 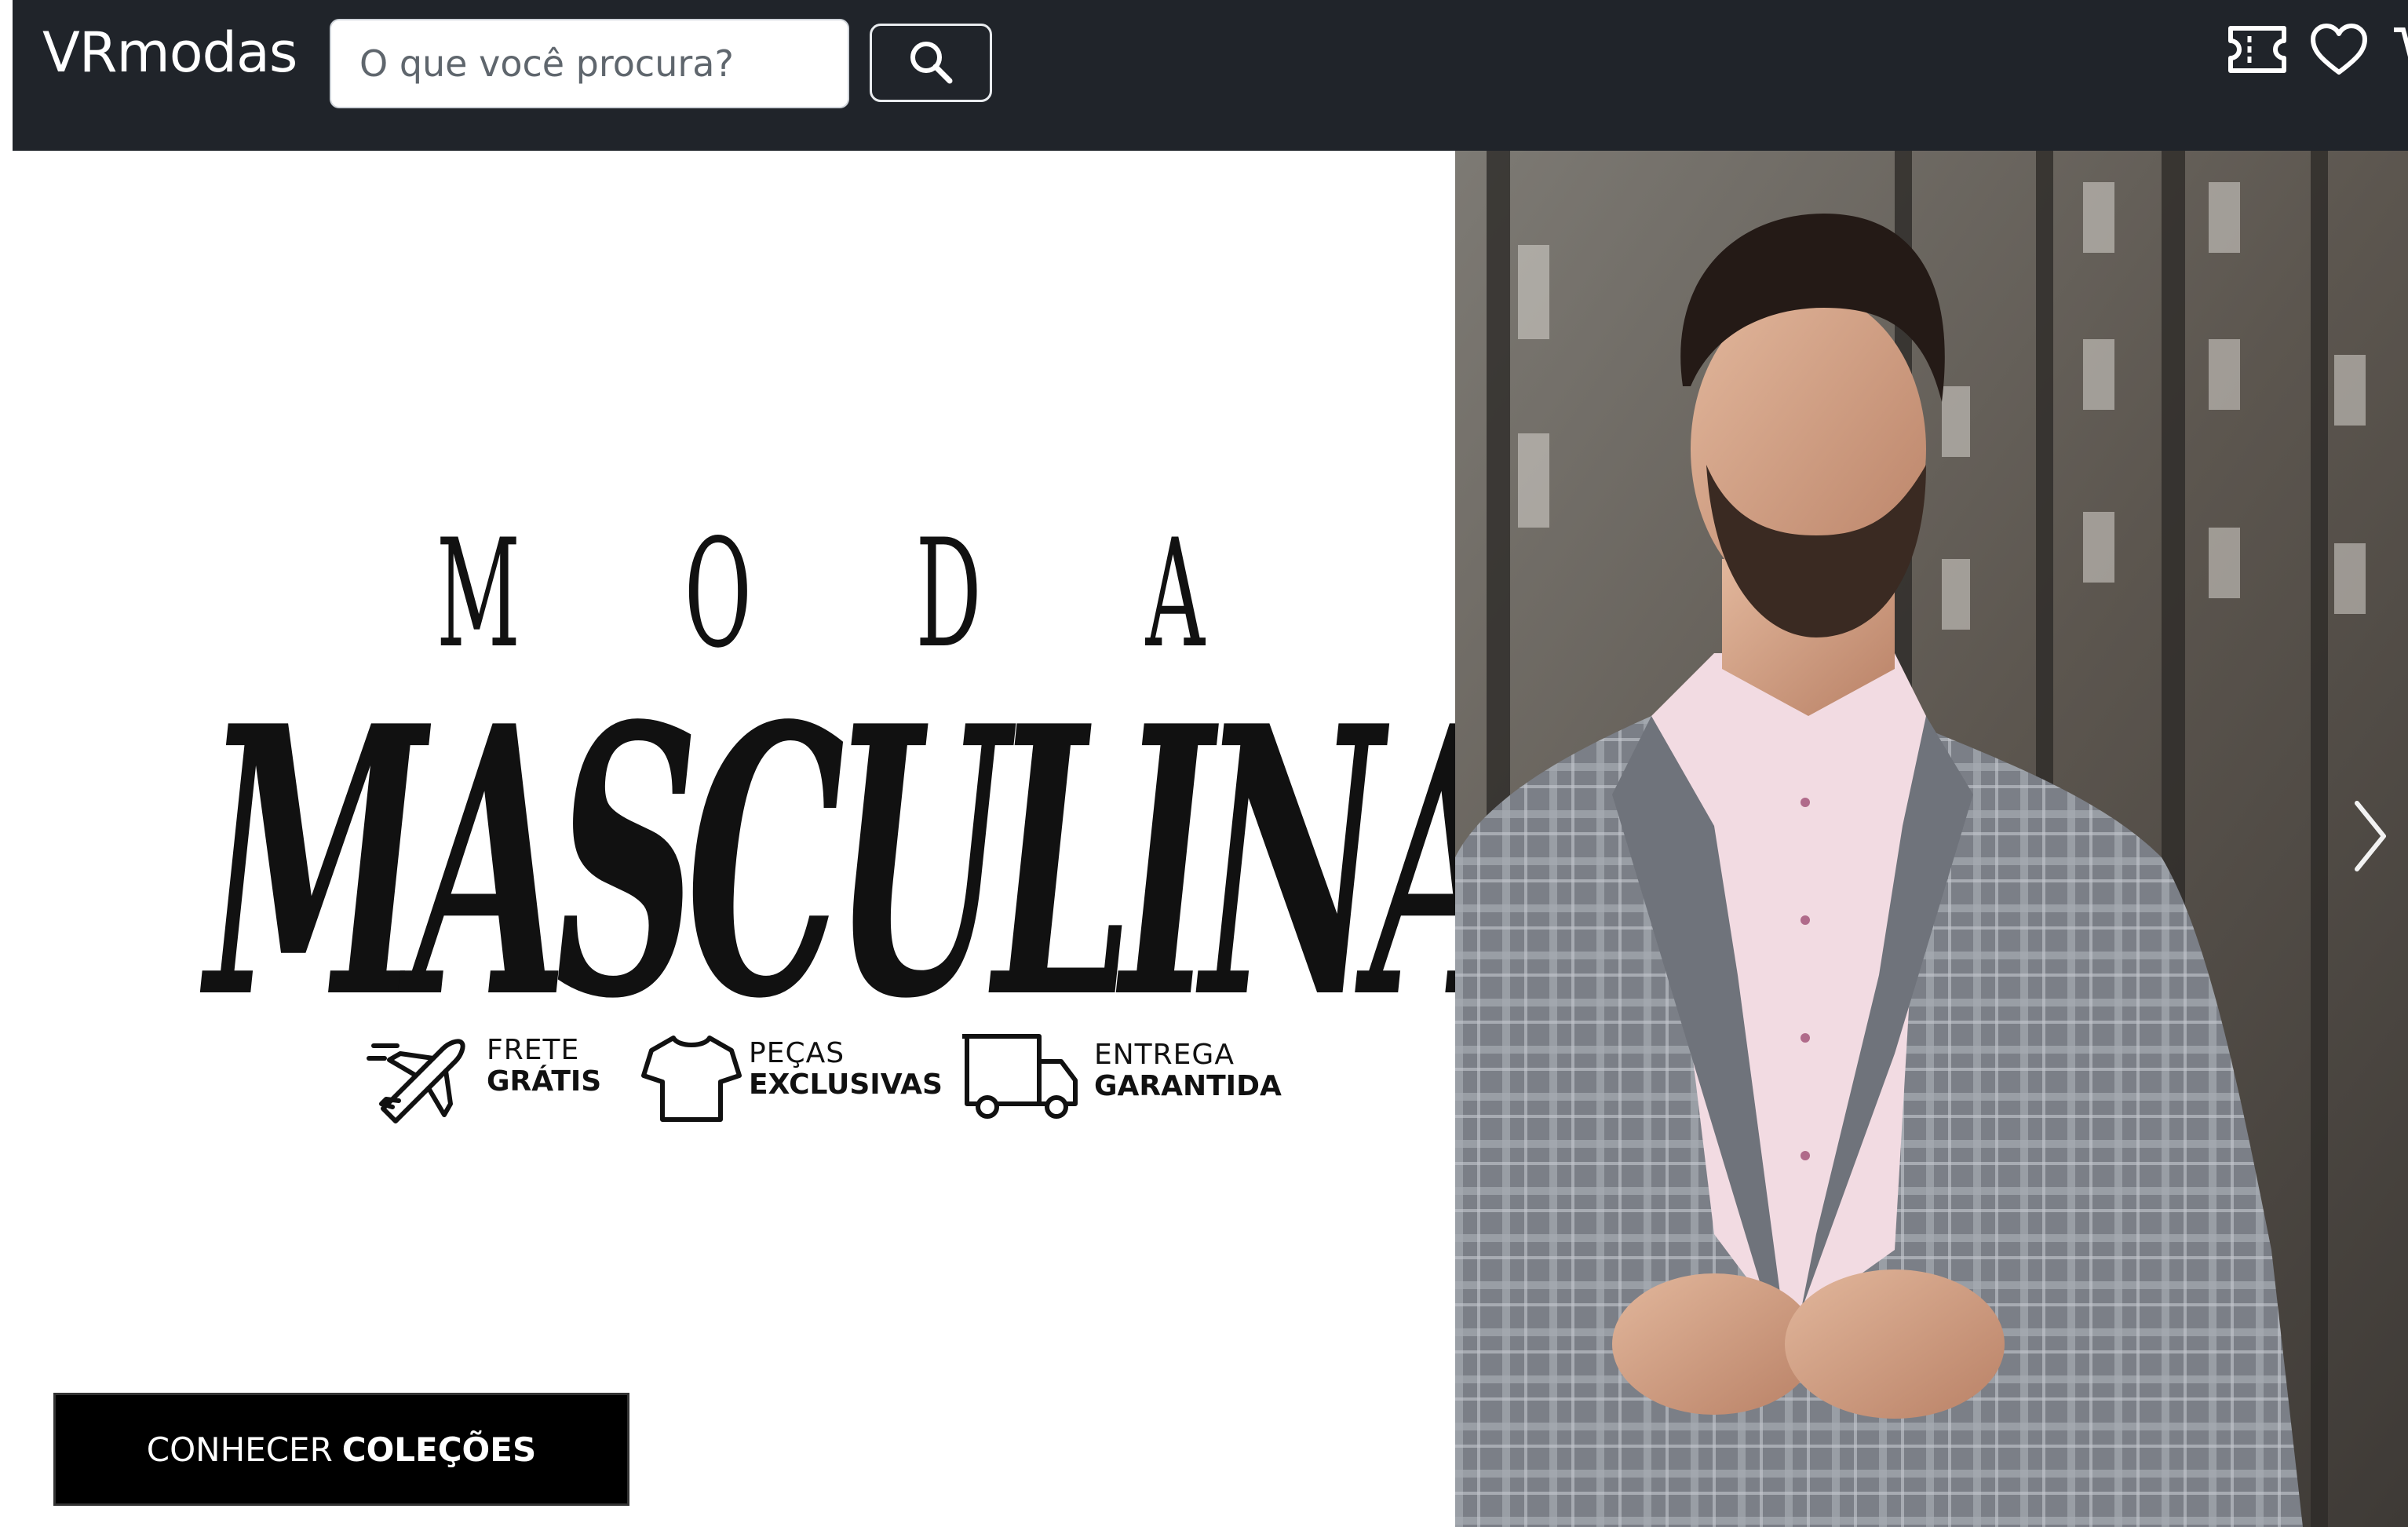 I want to click on chevron-right-icon, so click(x=2371, y=838).